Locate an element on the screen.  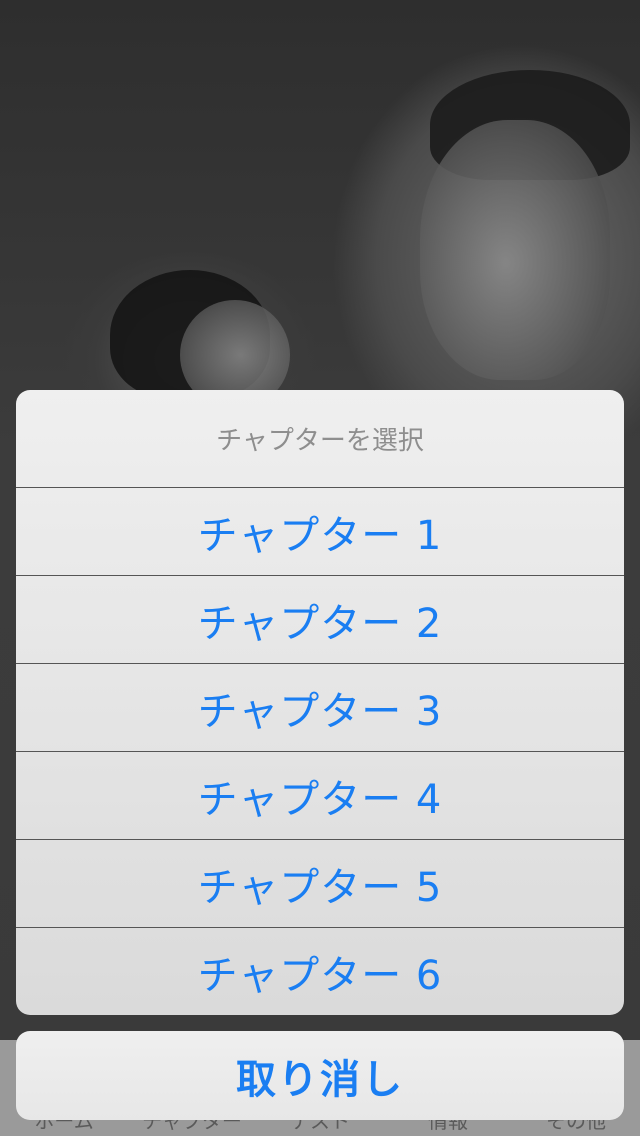
cancel-button: 取り消し is located at coordinates (320, 1075).